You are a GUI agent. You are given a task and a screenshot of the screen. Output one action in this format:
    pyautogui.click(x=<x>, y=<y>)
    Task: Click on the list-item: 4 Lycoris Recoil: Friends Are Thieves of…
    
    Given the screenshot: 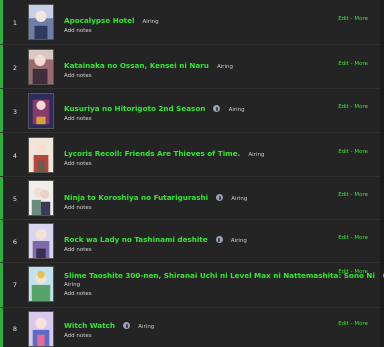 What is the action you would take?
    pyautogui.click(x=190, y=155)
    